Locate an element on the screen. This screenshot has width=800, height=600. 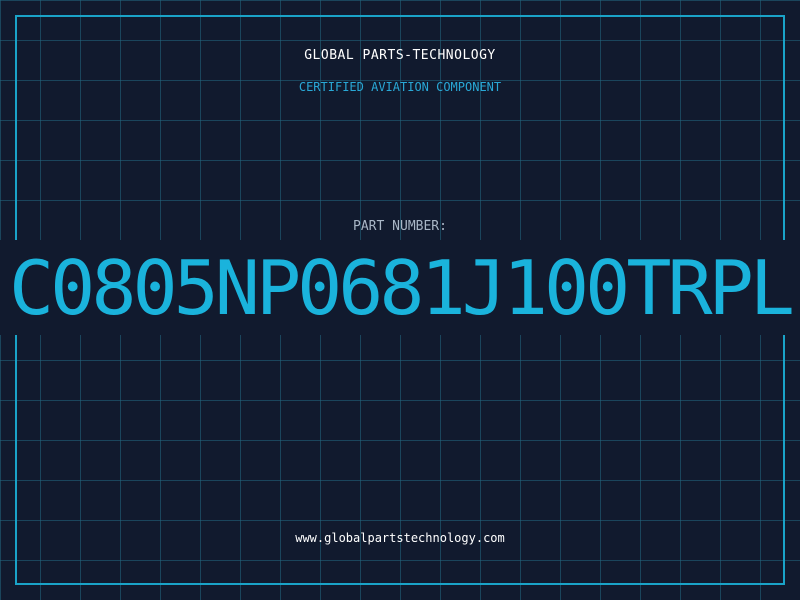
certification-tagline: CERTIFIED AVIATION COMPONENT is located at coordinates (400, 87).